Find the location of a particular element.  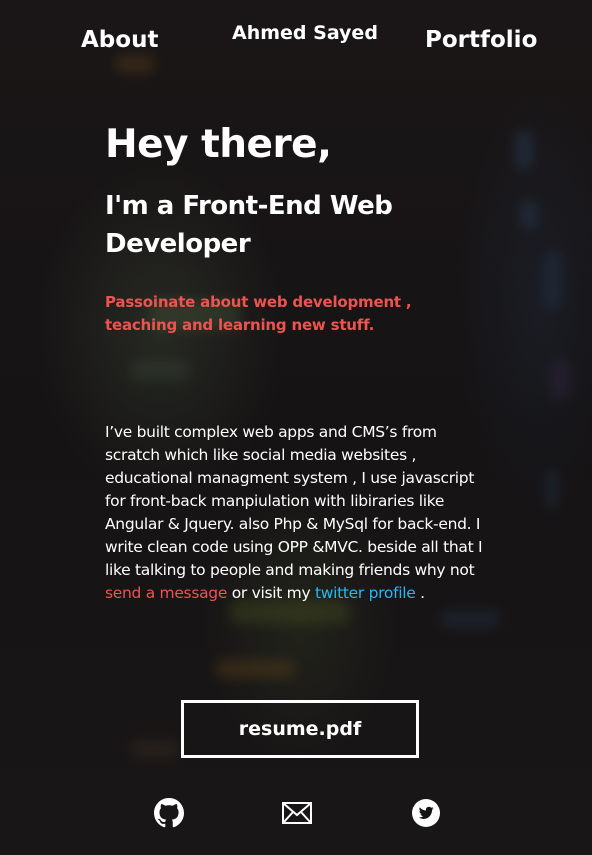

mail-icon is located at coordinates (297, 813).